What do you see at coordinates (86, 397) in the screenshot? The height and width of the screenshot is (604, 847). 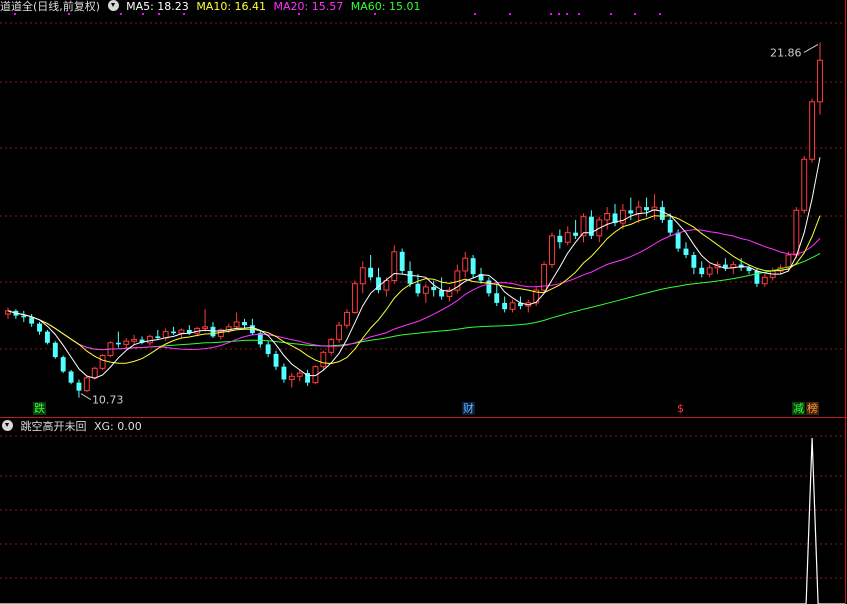 I see `low-arrow` at bounding box center [86, 397].